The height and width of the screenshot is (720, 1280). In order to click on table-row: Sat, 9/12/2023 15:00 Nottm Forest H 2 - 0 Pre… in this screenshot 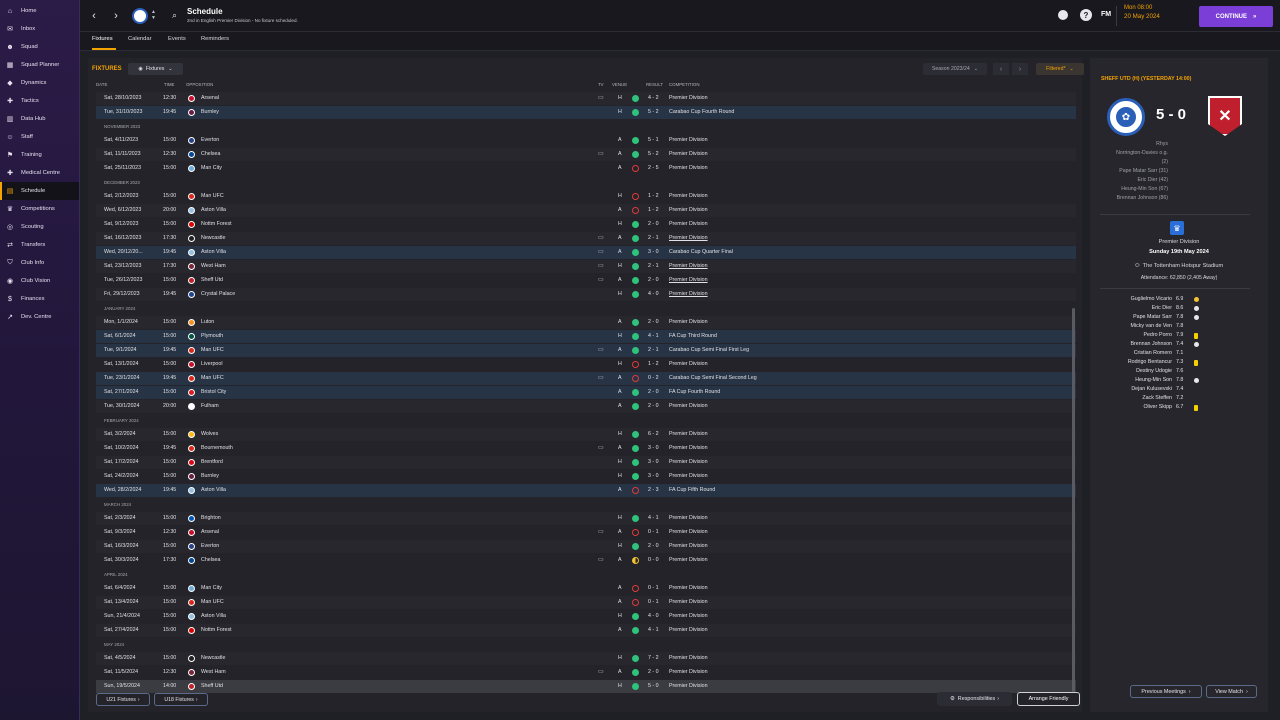, I will do `click(586, 224)`.